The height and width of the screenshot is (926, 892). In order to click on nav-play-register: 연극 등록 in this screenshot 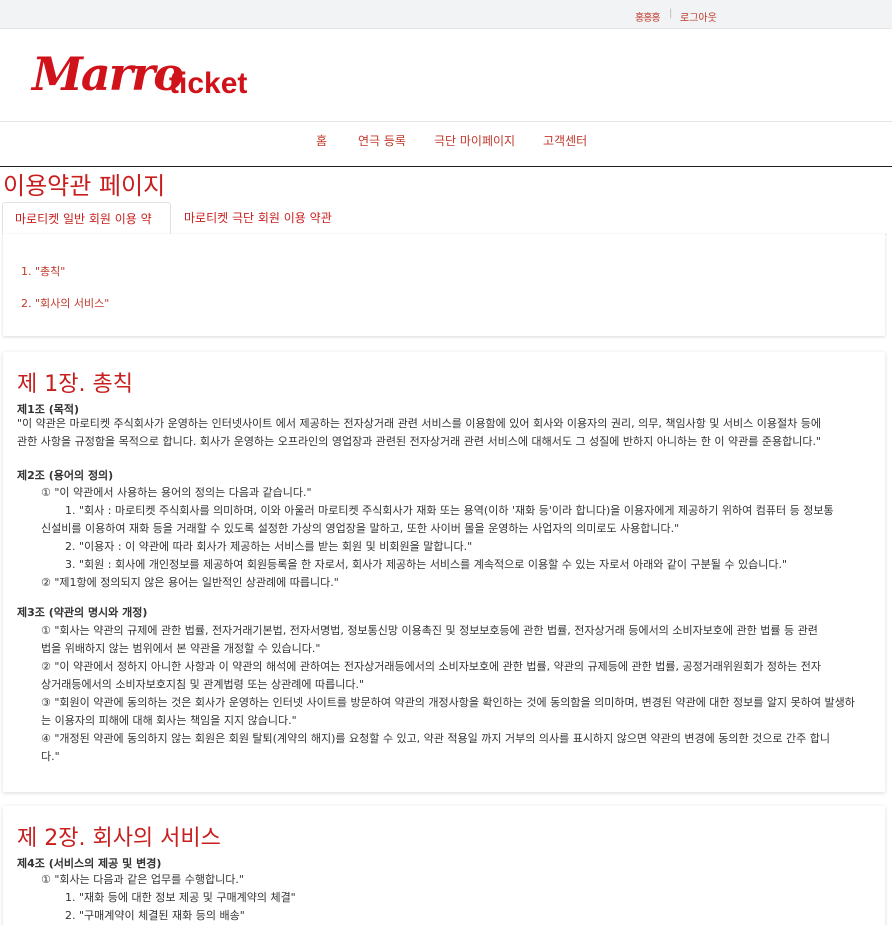, I will do `click(382, 140)`.